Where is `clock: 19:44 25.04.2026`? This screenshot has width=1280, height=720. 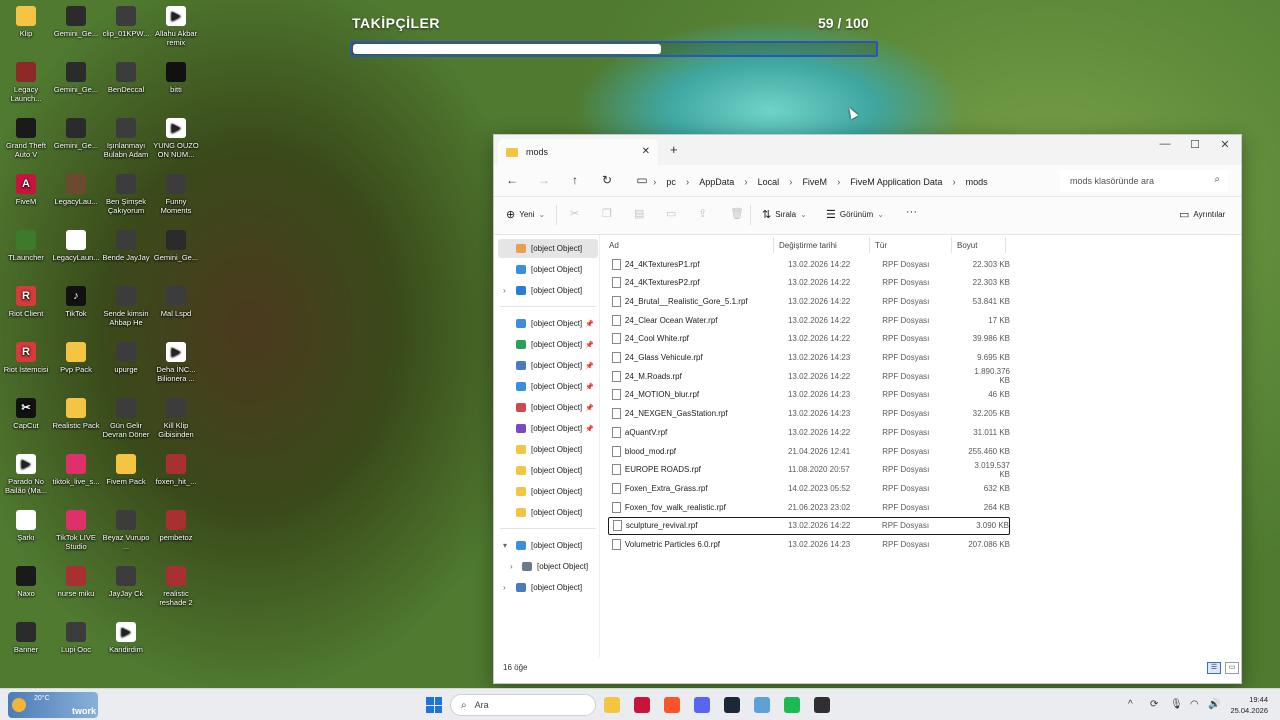
clock: 19:44 25.04.2026 is located at coordinates (1247, 705).